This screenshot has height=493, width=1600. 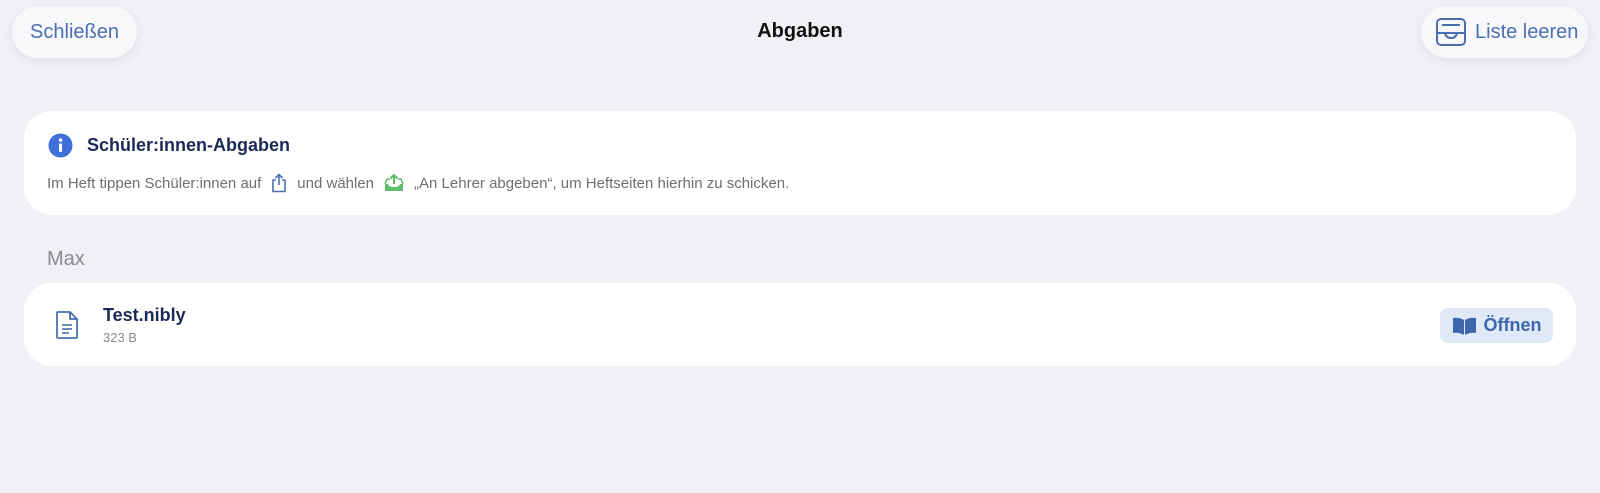 I want to click on clear-list-button: Liste leeren, so click(x=1504, y=32).